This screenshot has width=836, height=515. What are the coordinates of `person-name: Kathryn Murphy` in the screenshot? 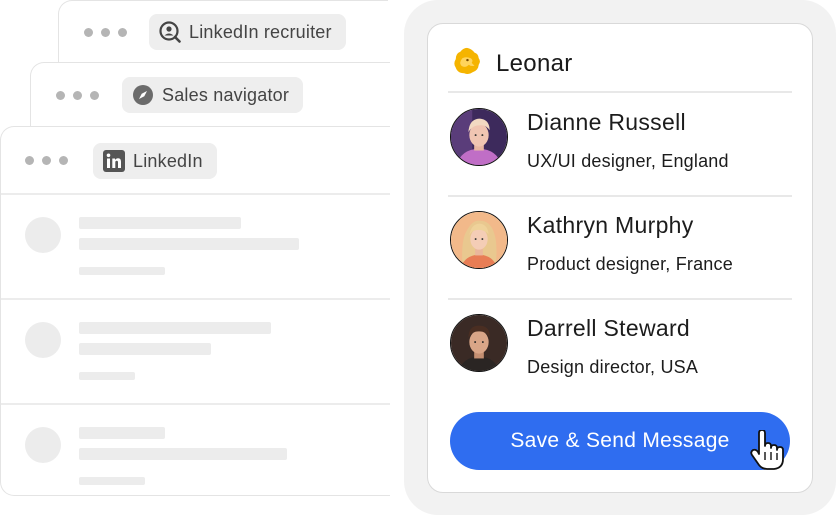 It's located at (610, 225).